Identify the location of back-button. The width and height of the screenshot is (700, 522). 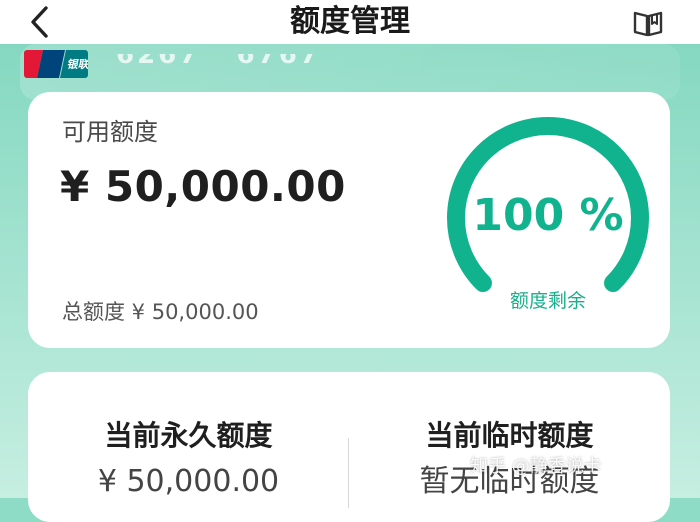
(42, 22).